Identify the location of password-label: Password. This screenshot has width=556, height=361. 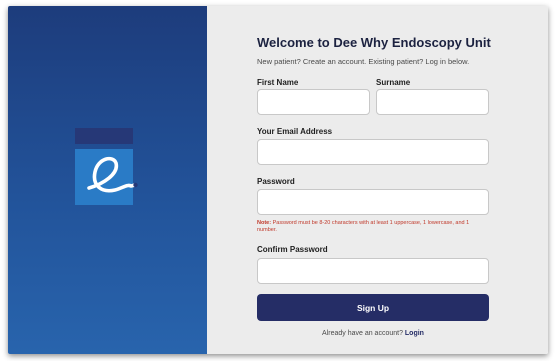
(276, 181).